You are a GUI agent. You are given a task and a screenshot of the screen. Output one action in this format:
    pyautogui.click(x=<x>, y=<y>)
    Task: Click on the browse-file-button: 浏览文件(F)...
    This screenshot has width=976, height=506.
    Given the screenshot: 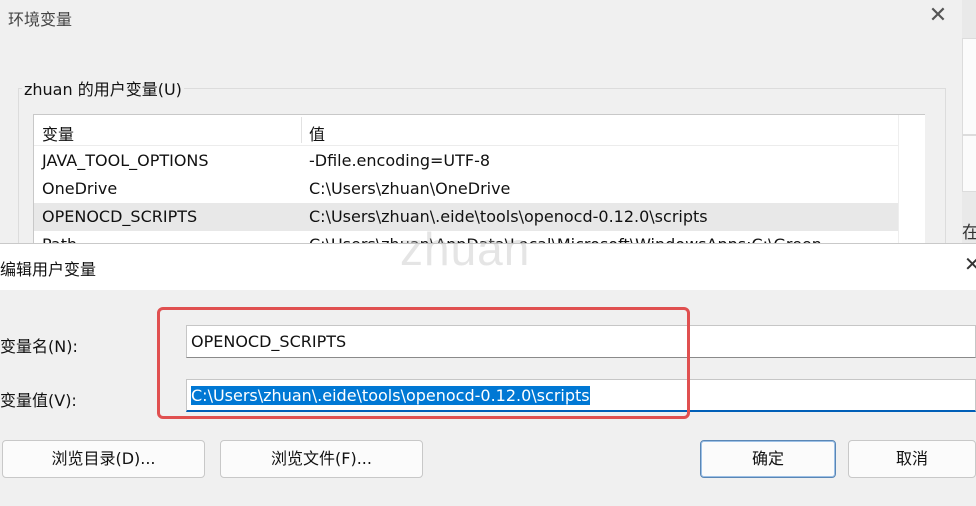 What is the action you would take?
    pyautogui.click(x=321, y=459)
    